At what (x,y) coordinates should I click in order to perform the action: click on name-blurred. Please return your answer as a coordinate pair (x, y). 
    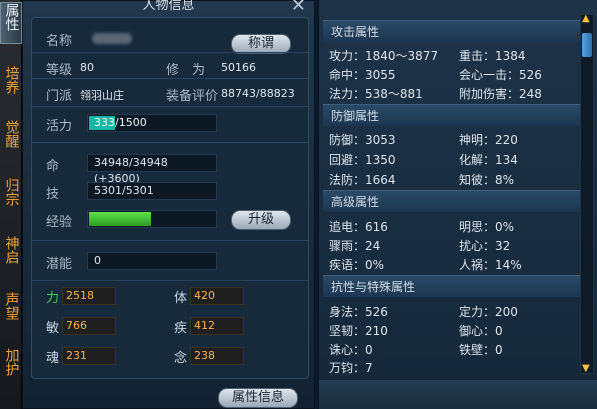
    Looking at the image, I should click on (112, 38).